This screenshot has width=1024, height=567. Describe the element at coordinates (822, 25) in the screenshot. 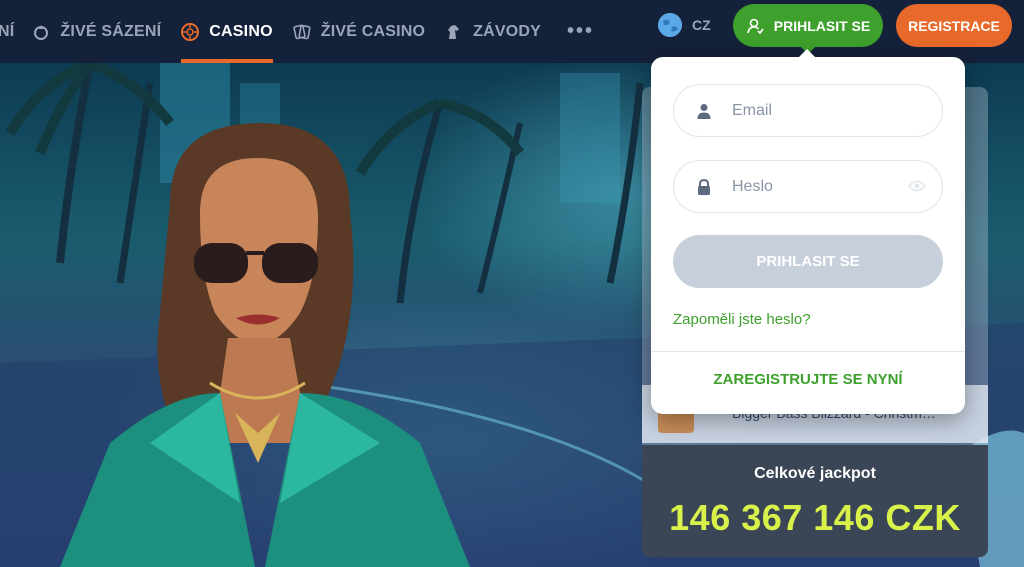

I see `login-button-label: PRIHLASIT SE` at that location.